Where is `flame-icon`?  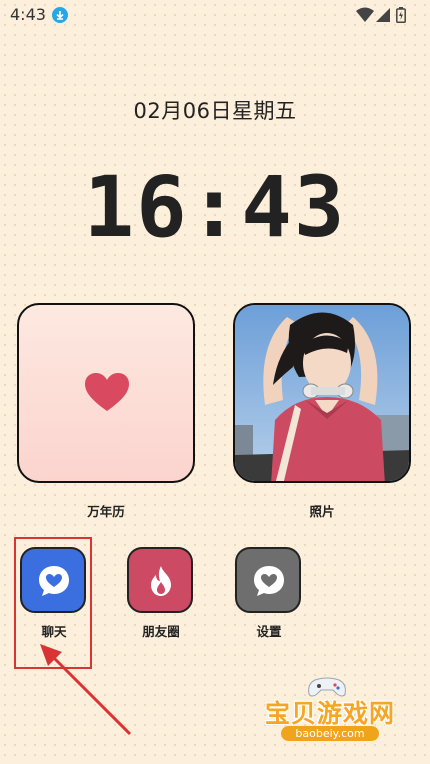 flame-icon is located at coordinates (161, 581).